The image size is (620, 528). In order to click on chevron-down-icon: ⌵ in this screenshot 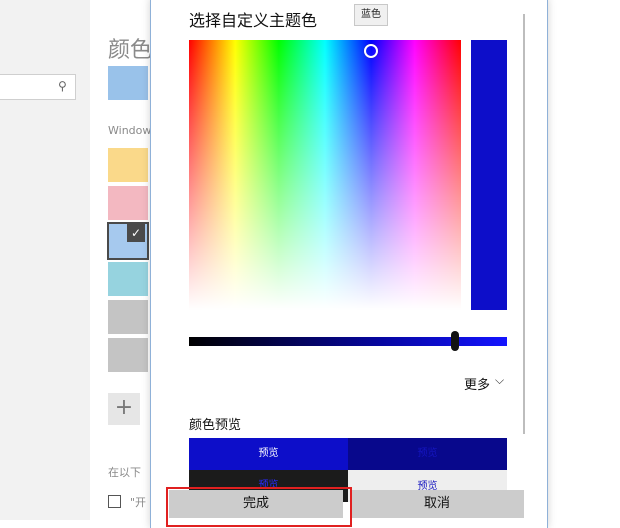, I will do `click(499, 380)`.